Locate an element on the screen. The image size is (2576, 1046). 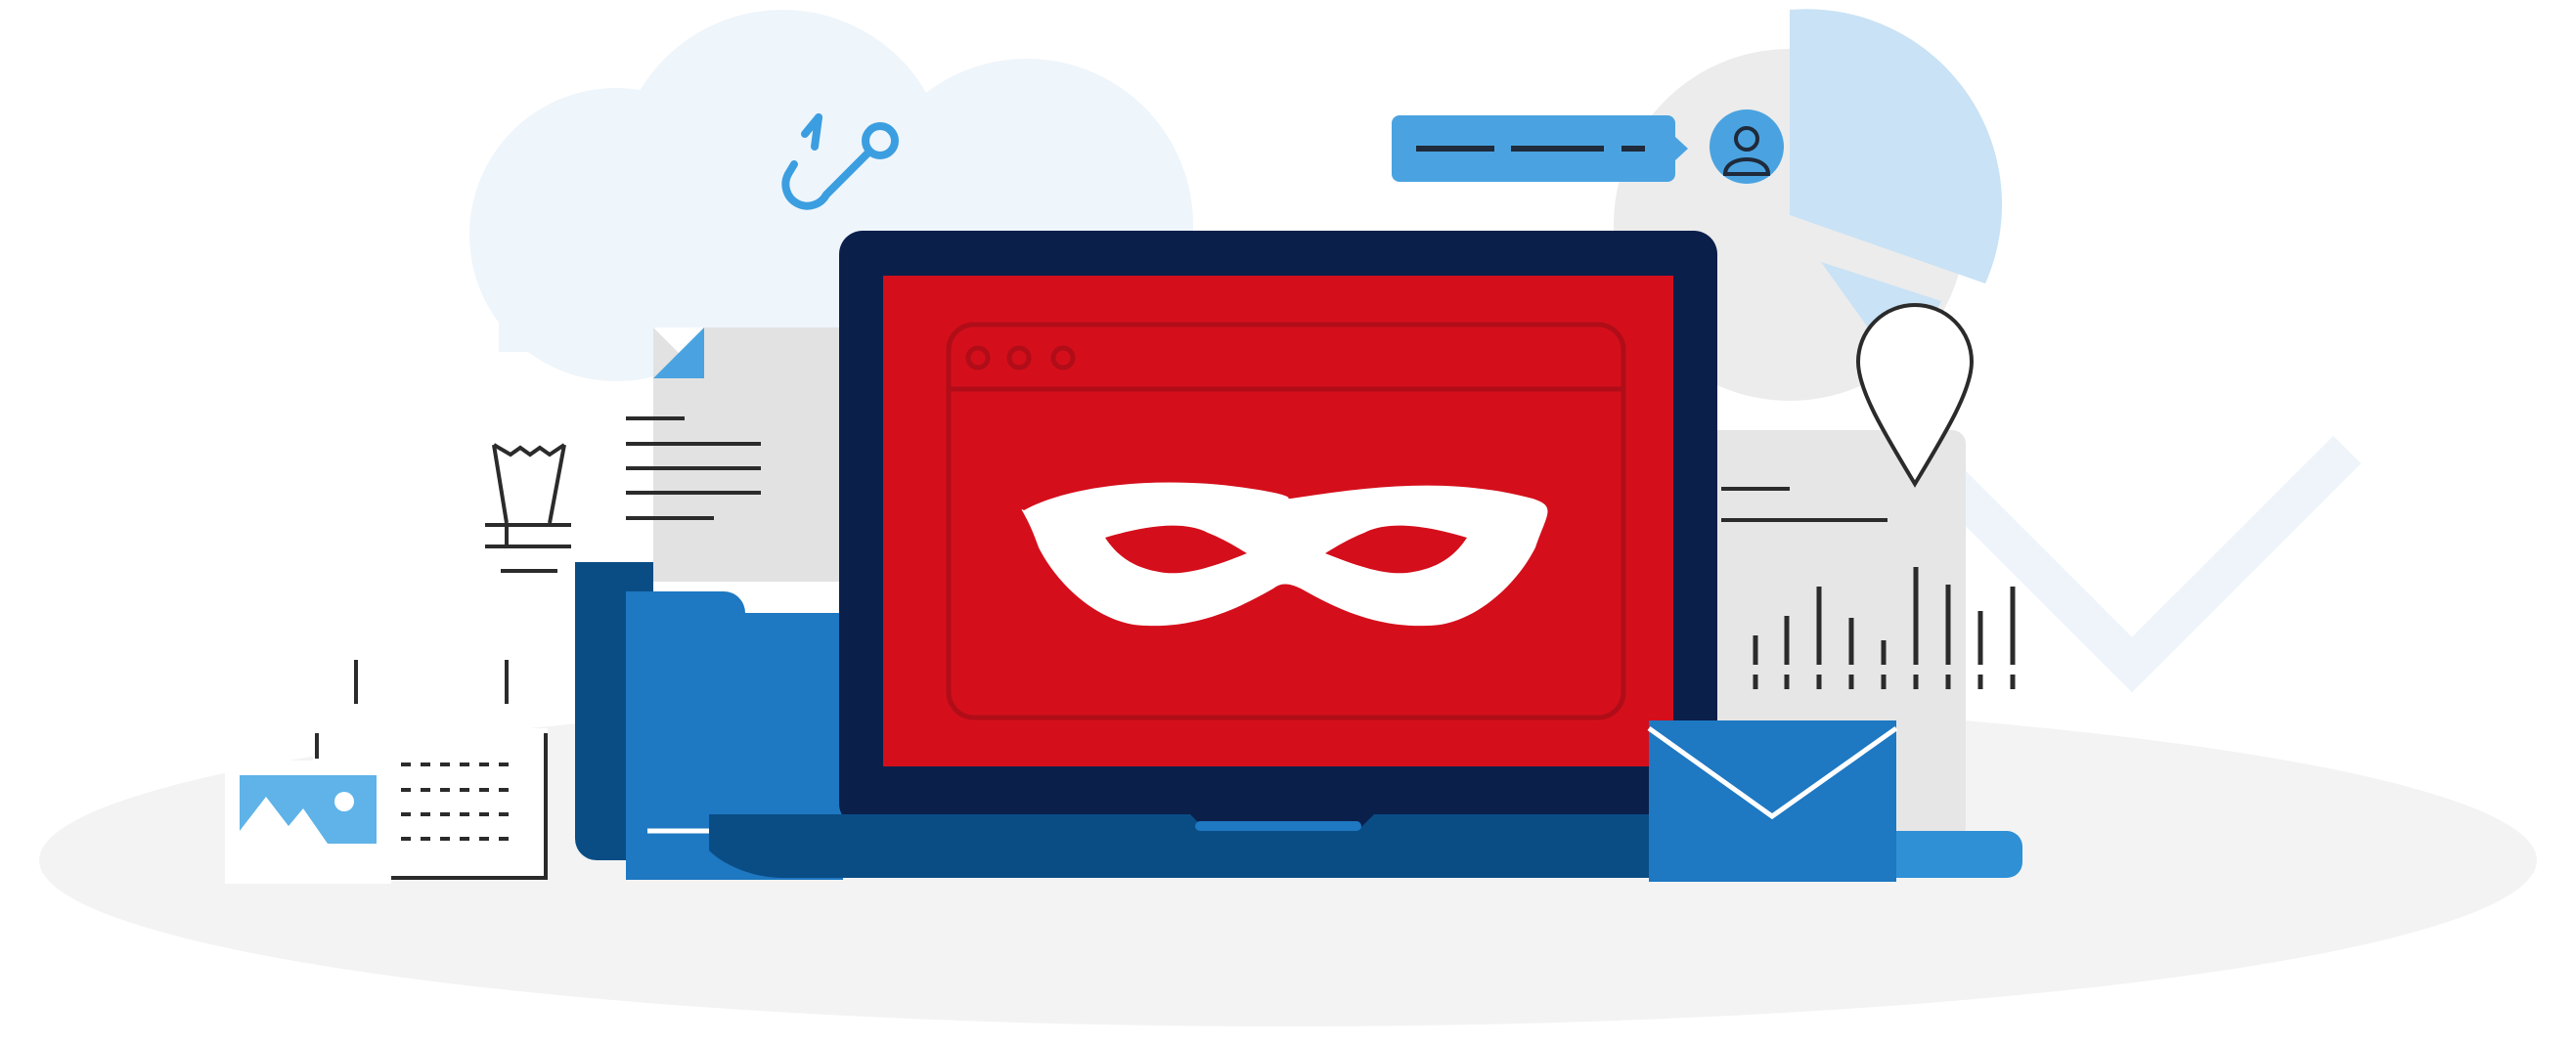
user-avatar-icon is located at coordinates (1747, 146).